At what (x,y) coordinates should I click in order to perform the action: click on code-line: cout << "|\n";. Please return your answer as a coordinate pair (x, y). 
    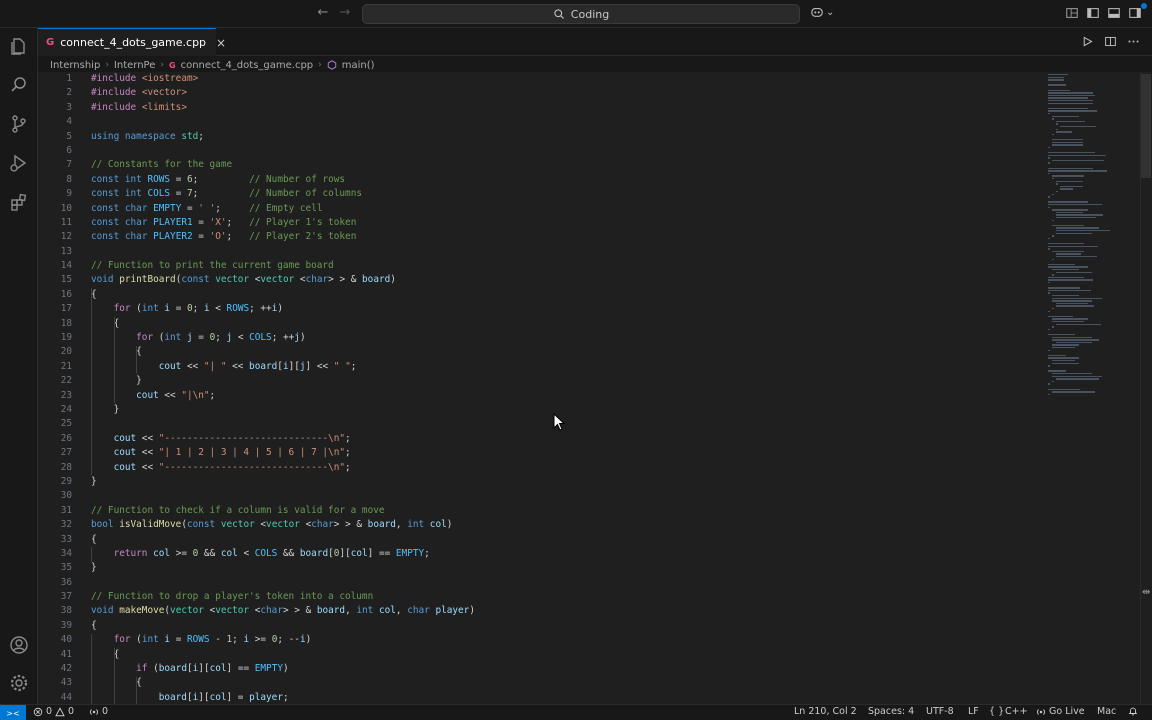
    Looking at the image, I should click on (176, 395).